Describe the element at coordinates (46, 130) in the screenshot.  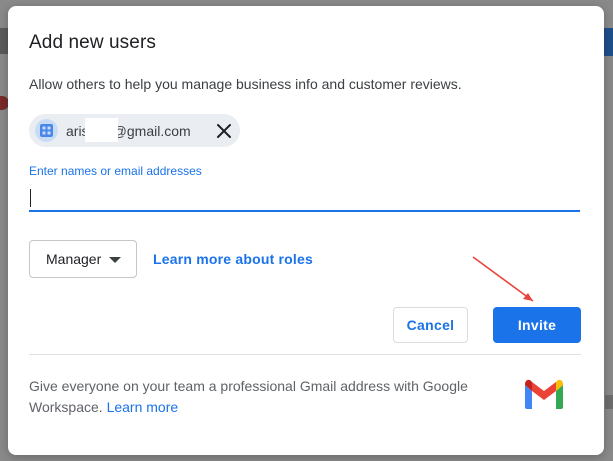
I see `person-grid-icon` at that location.